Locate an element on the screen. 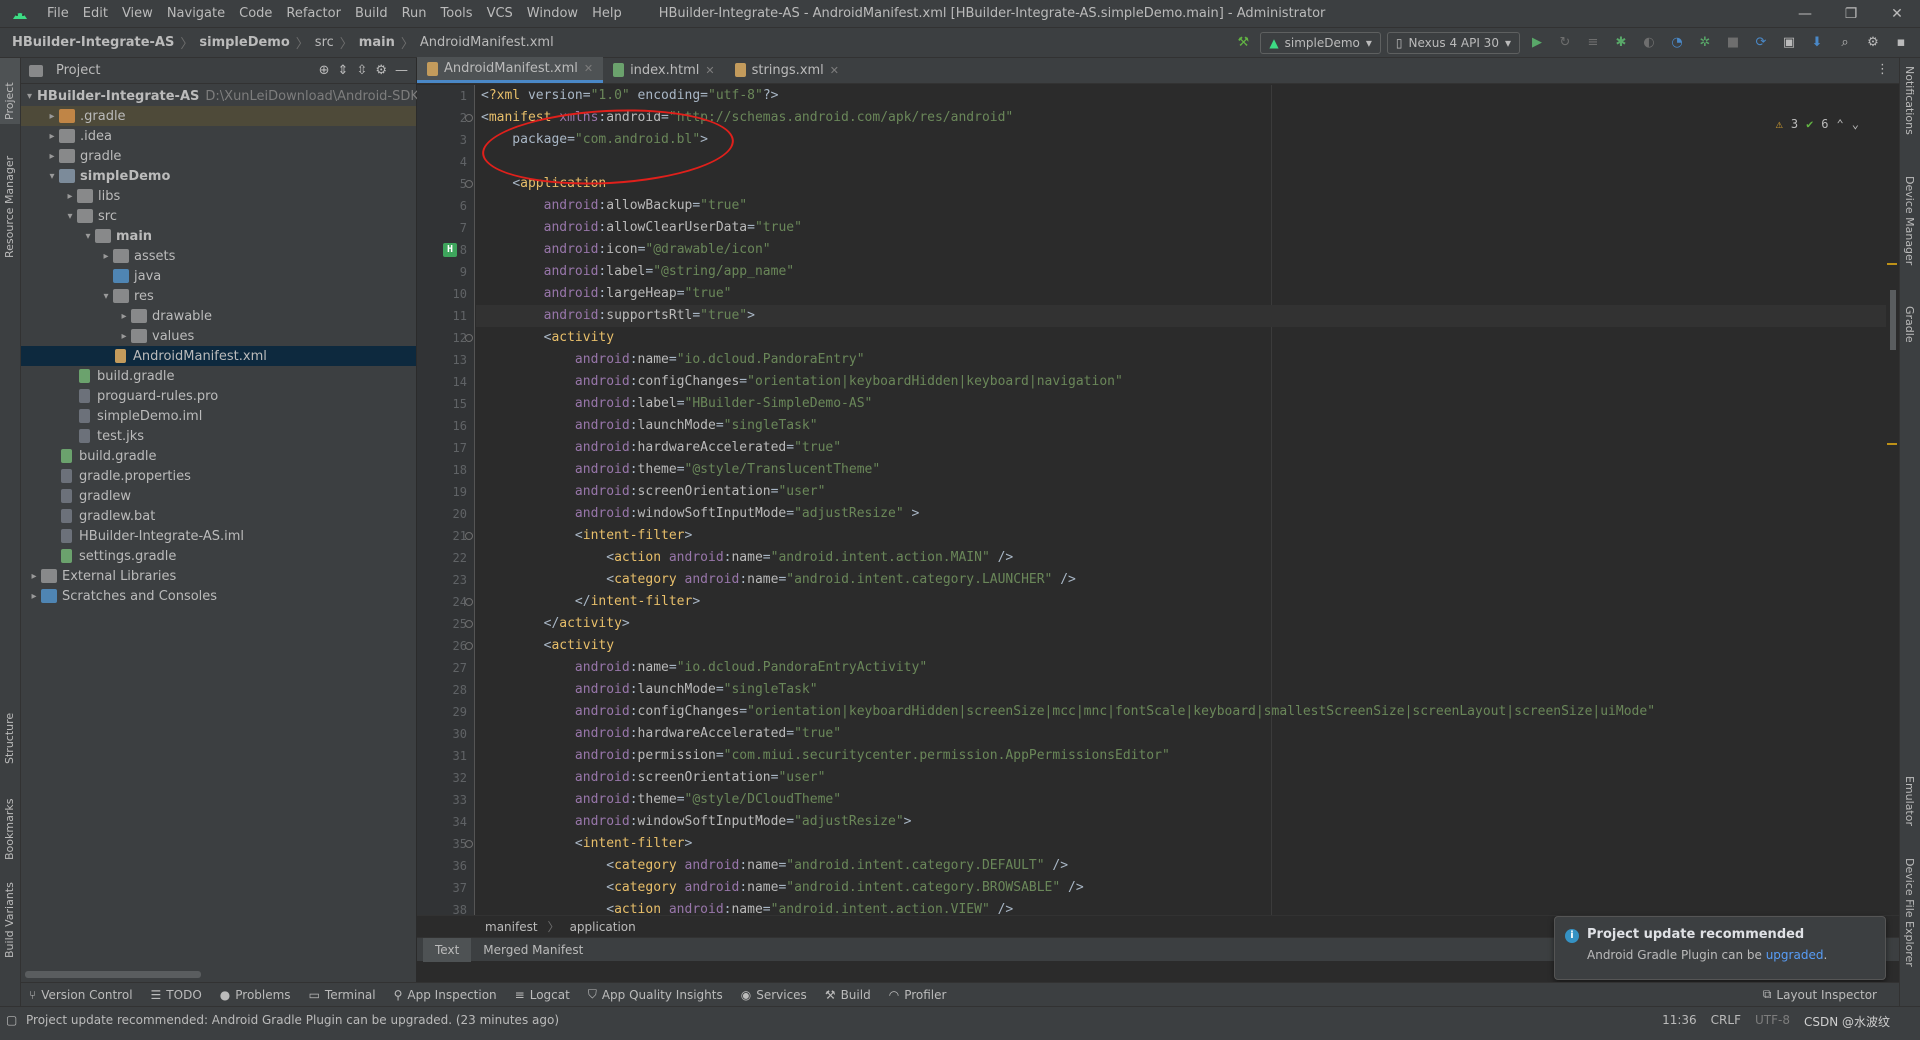  menu-edit: Edit is located at coordinates (95, 14).